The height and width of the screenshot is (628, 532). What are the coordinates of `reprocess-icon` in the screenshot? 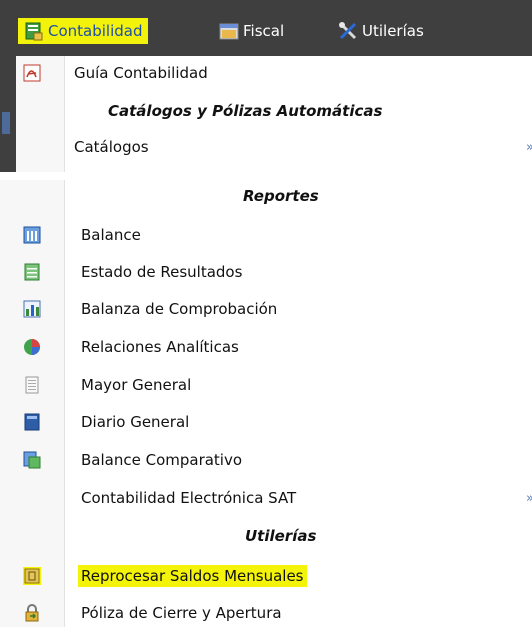 It's located at (32, 576).